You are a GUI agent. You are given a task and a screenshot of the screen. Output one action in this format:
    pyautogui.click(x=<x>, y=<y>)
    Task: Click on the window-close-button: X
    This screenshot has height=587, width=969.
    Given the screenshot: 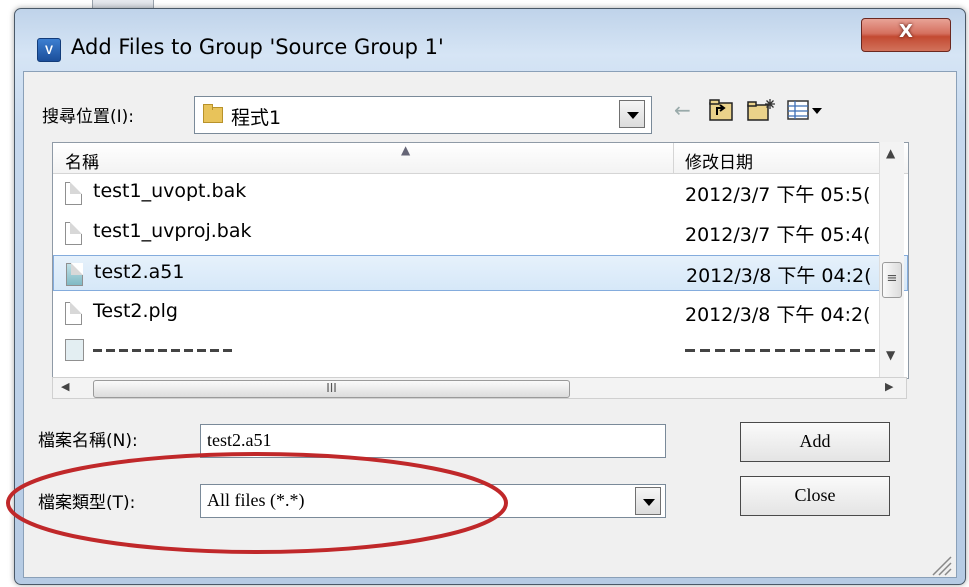 What is the action you would take?
    pyautogui.click(x=906, y=35)
    